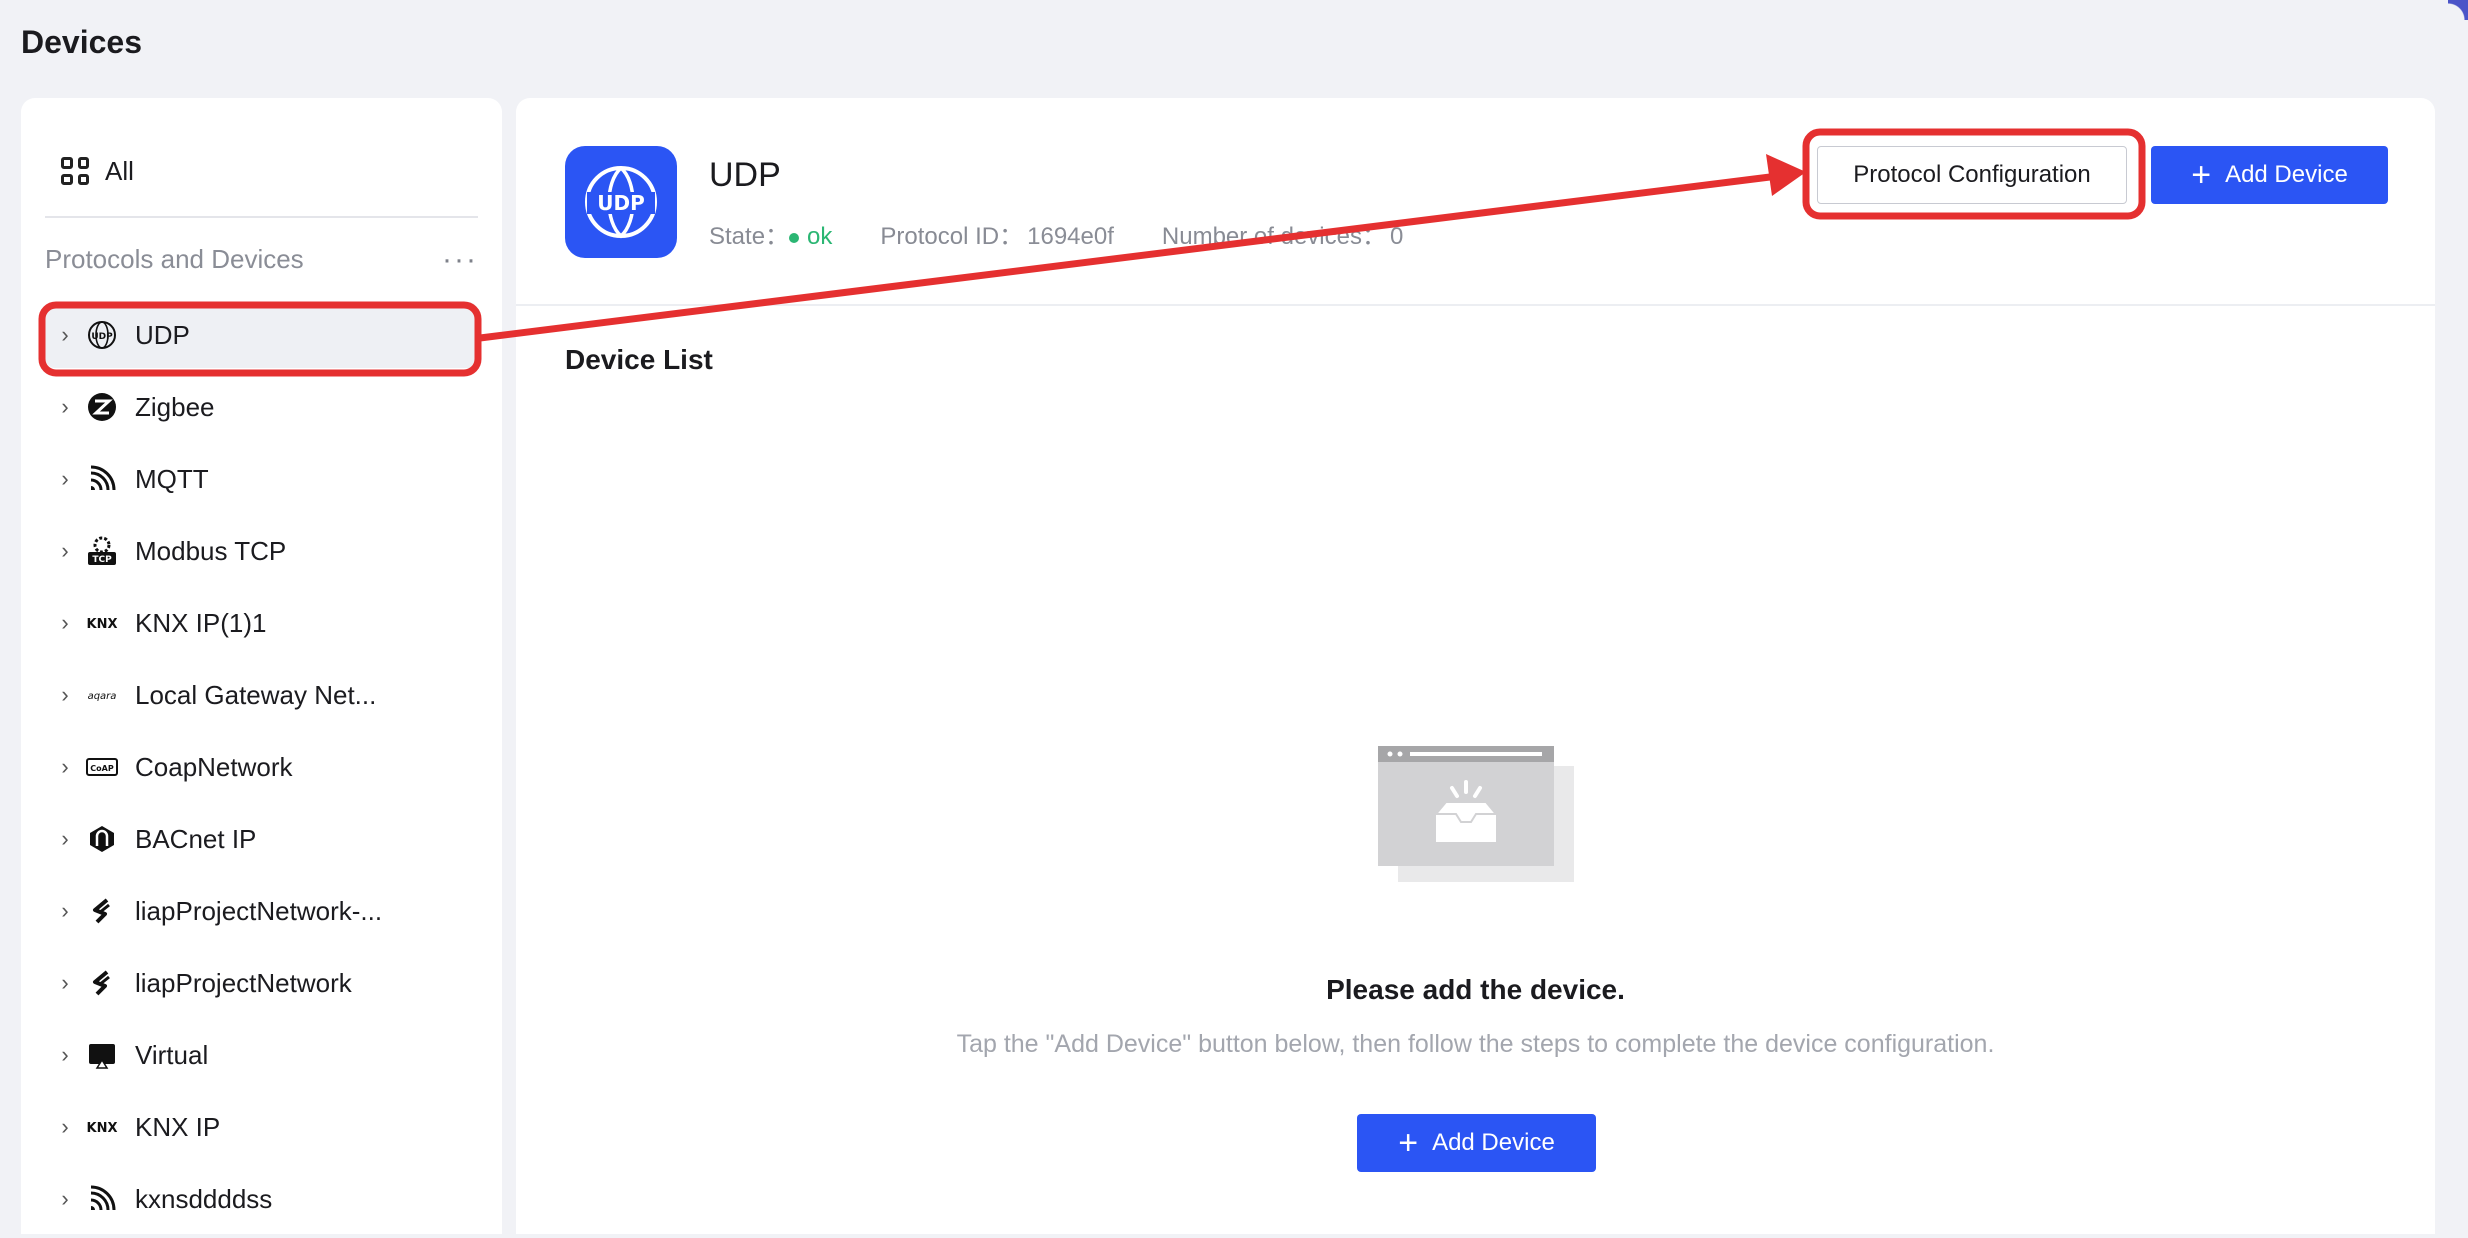  Describe the element at coordinates (102, 407) in the screenshot. I see `zigbee-icon` at that location.